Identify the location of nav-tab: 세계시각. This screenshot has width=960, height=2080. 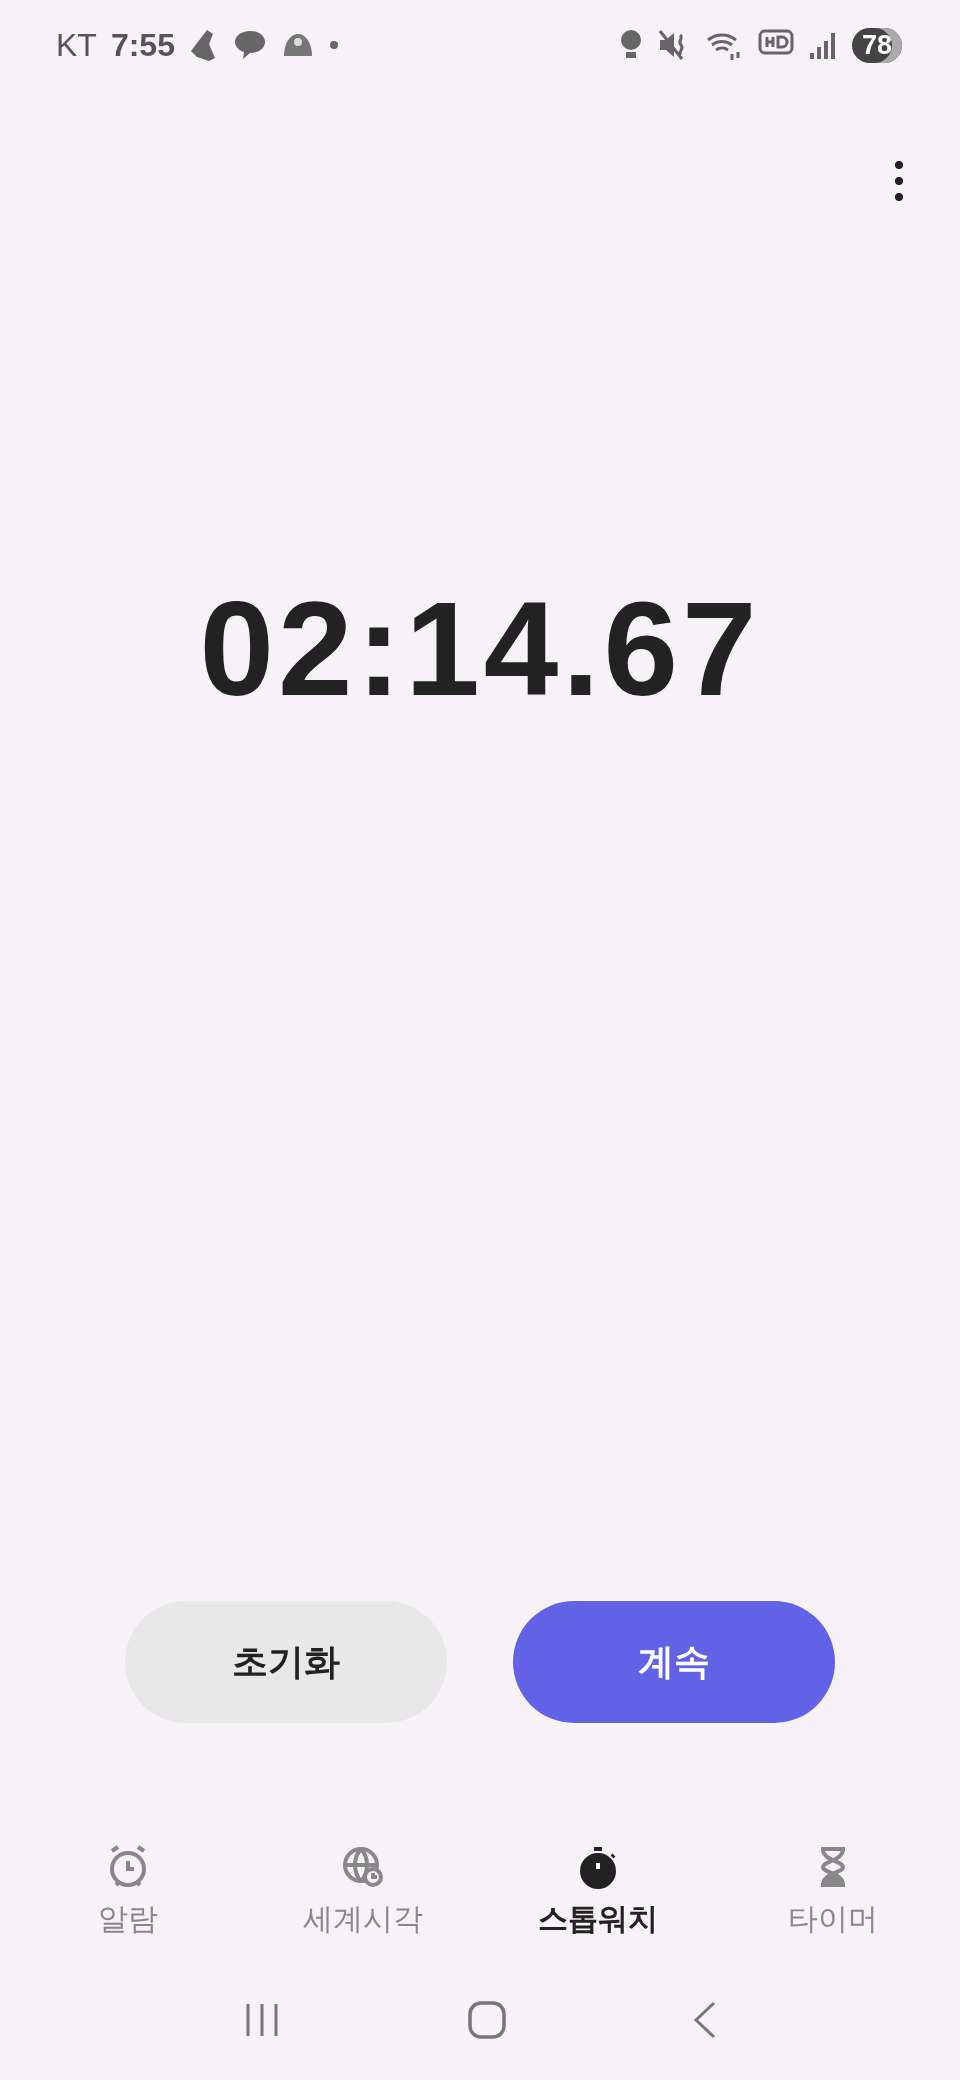
(362, 1891).